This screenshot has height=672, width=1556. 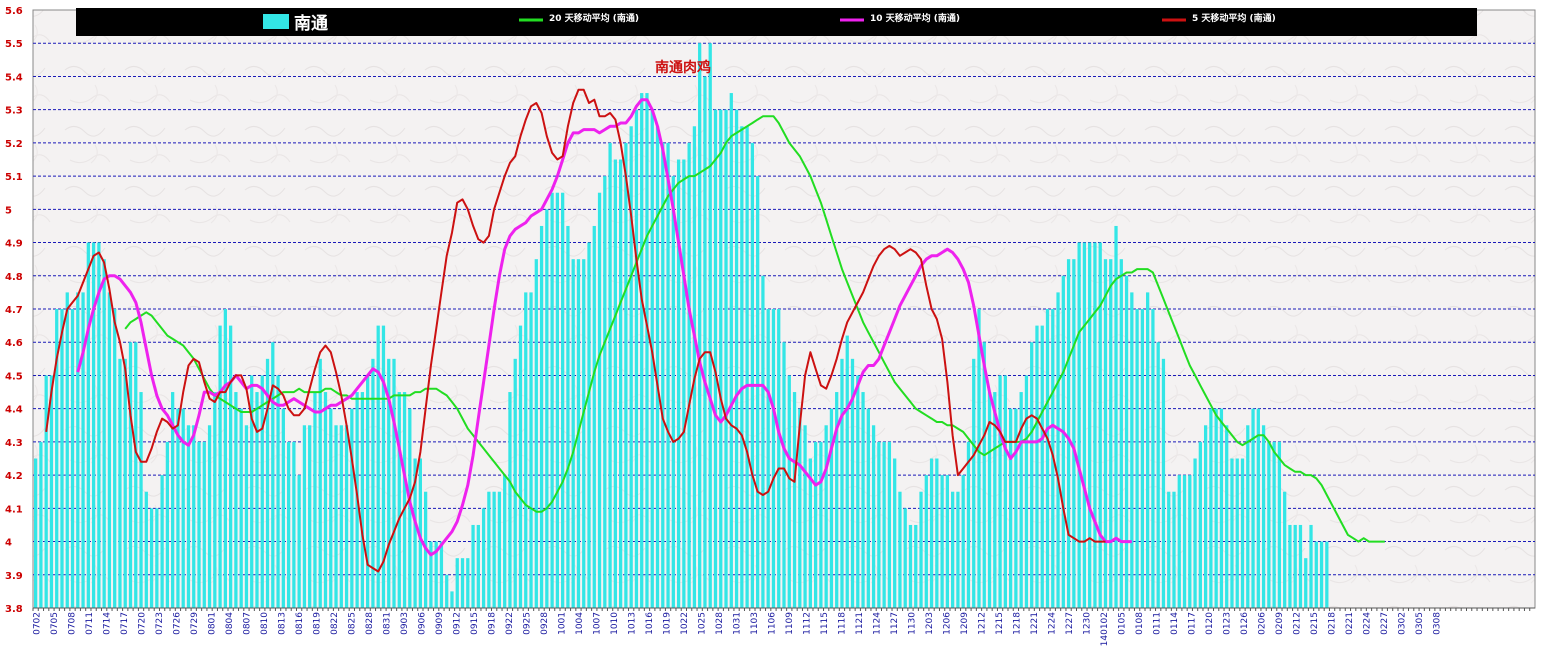 I want to click on x-tick-label: 0906, so click(x=423, y=623).